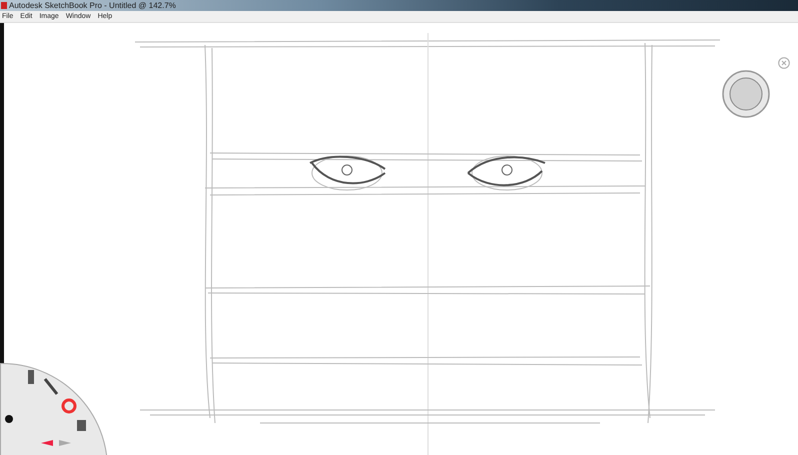 The height and width of the screenshot is (455, 798). What do you see at coordinates (784, 63) in the screenshot?
I see `close-icon` at bounding box center [784, 63].